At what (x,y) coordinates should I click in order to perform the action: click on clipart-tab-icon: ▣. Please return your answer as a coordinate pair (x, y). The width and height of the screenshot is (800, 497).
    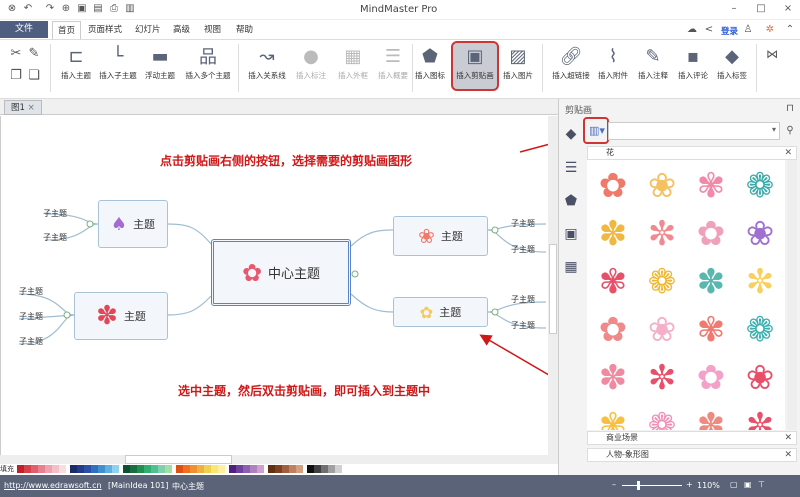
    Looking at the image, I should click on (571, 235).